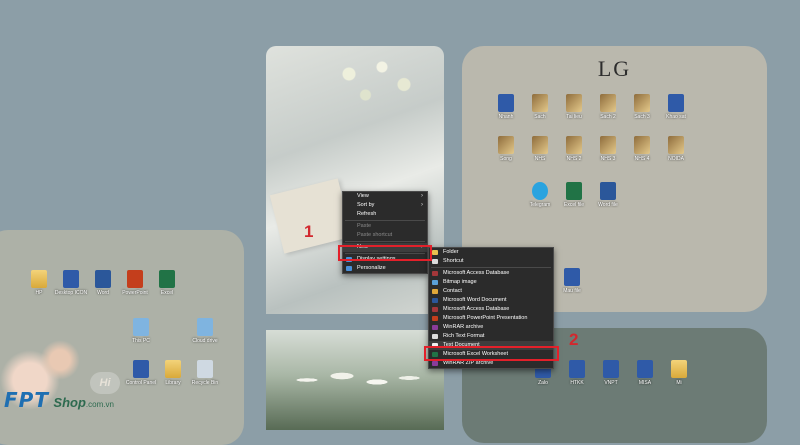 The height and width of the screenshot is (445, 800). Describe the element at coordinates (491, 282) in the screenshot. I see `submenu-item: Bitmap image` at that location.